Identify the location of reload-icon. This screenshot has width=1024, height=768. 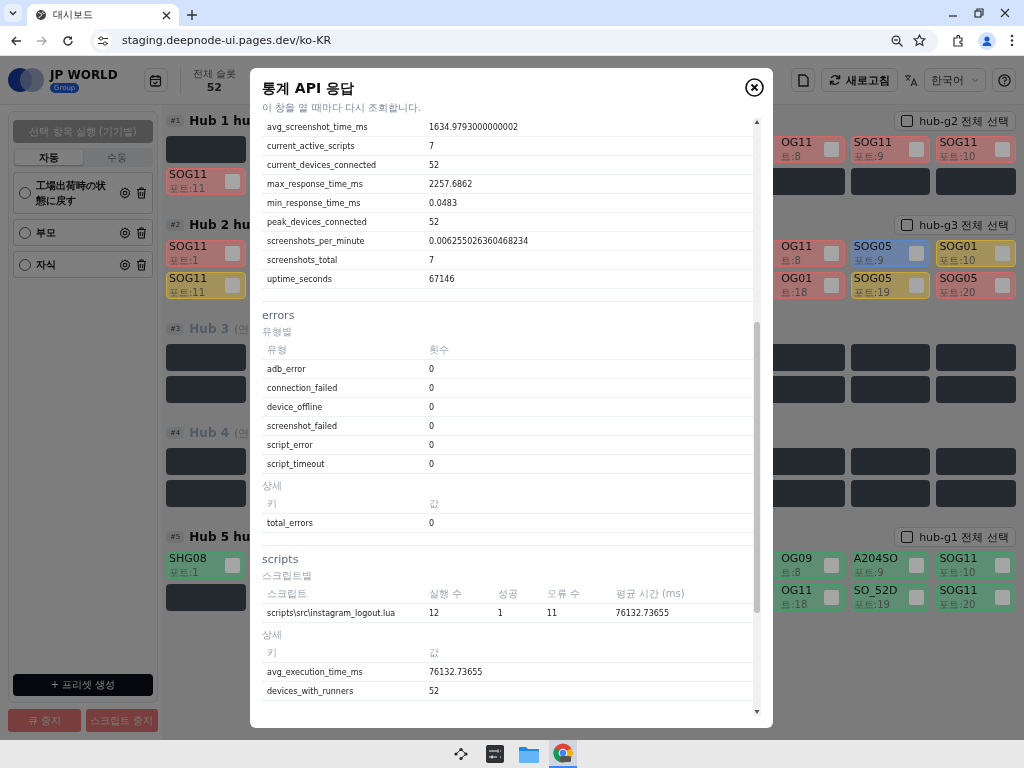
(68, 40).